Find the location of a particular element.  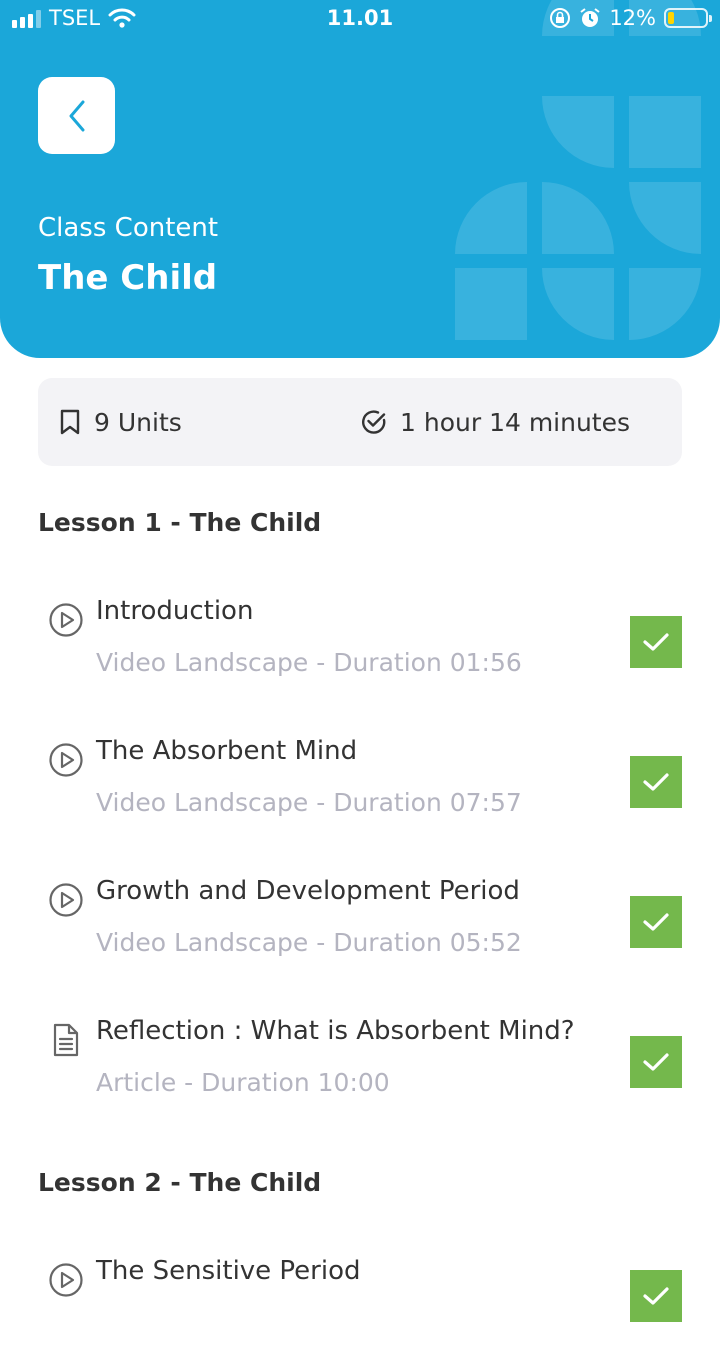

page-title: The Child is located at coordinates (128, 278).